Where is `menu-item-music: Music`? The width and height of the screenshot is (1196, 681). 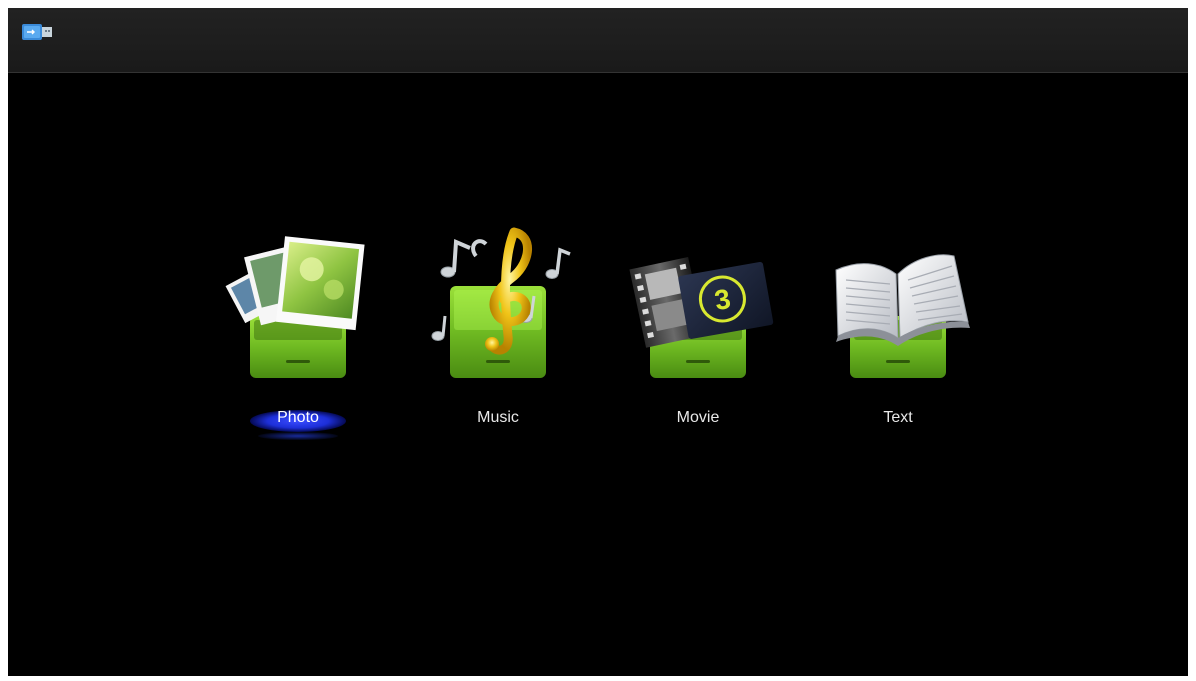
menu-item-music: Music is located at coordinates (498, 336).